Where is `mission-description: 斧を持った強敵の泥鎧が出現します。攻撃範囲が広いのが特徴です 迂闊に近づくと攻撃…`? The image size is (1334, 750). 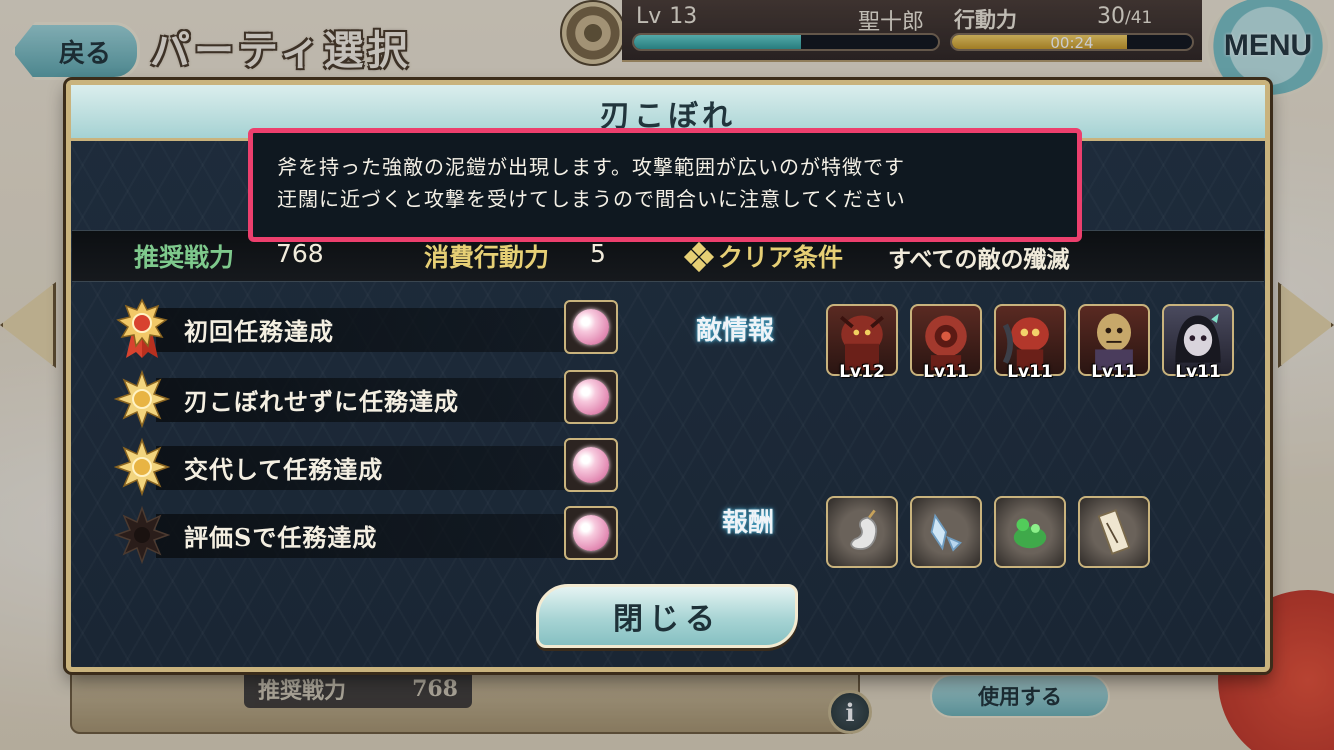 mission-description: 斧を持った強敵の泥鎧が出現します。攻撃範囲が広いのが特徴です 迂闊に近づくと攻撃… is located at coordinates (665, 185).